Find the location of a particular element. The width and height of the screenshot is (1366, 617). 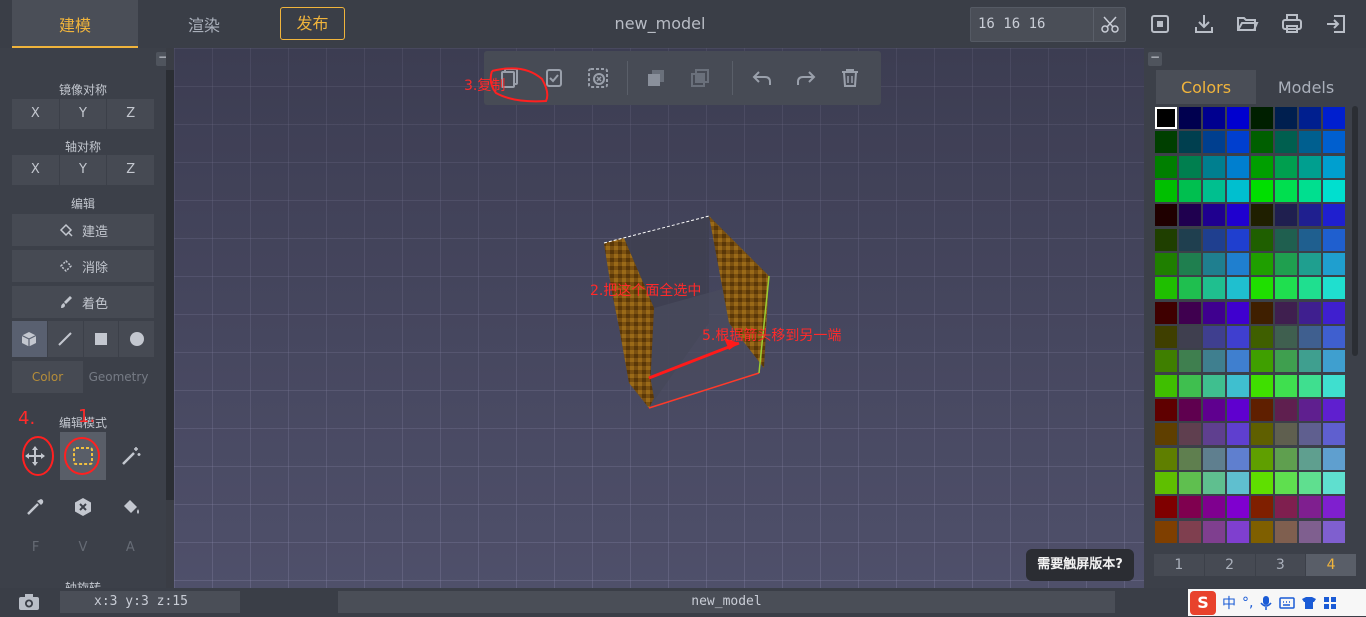

option-f: F is located at coordinates (35, 547).